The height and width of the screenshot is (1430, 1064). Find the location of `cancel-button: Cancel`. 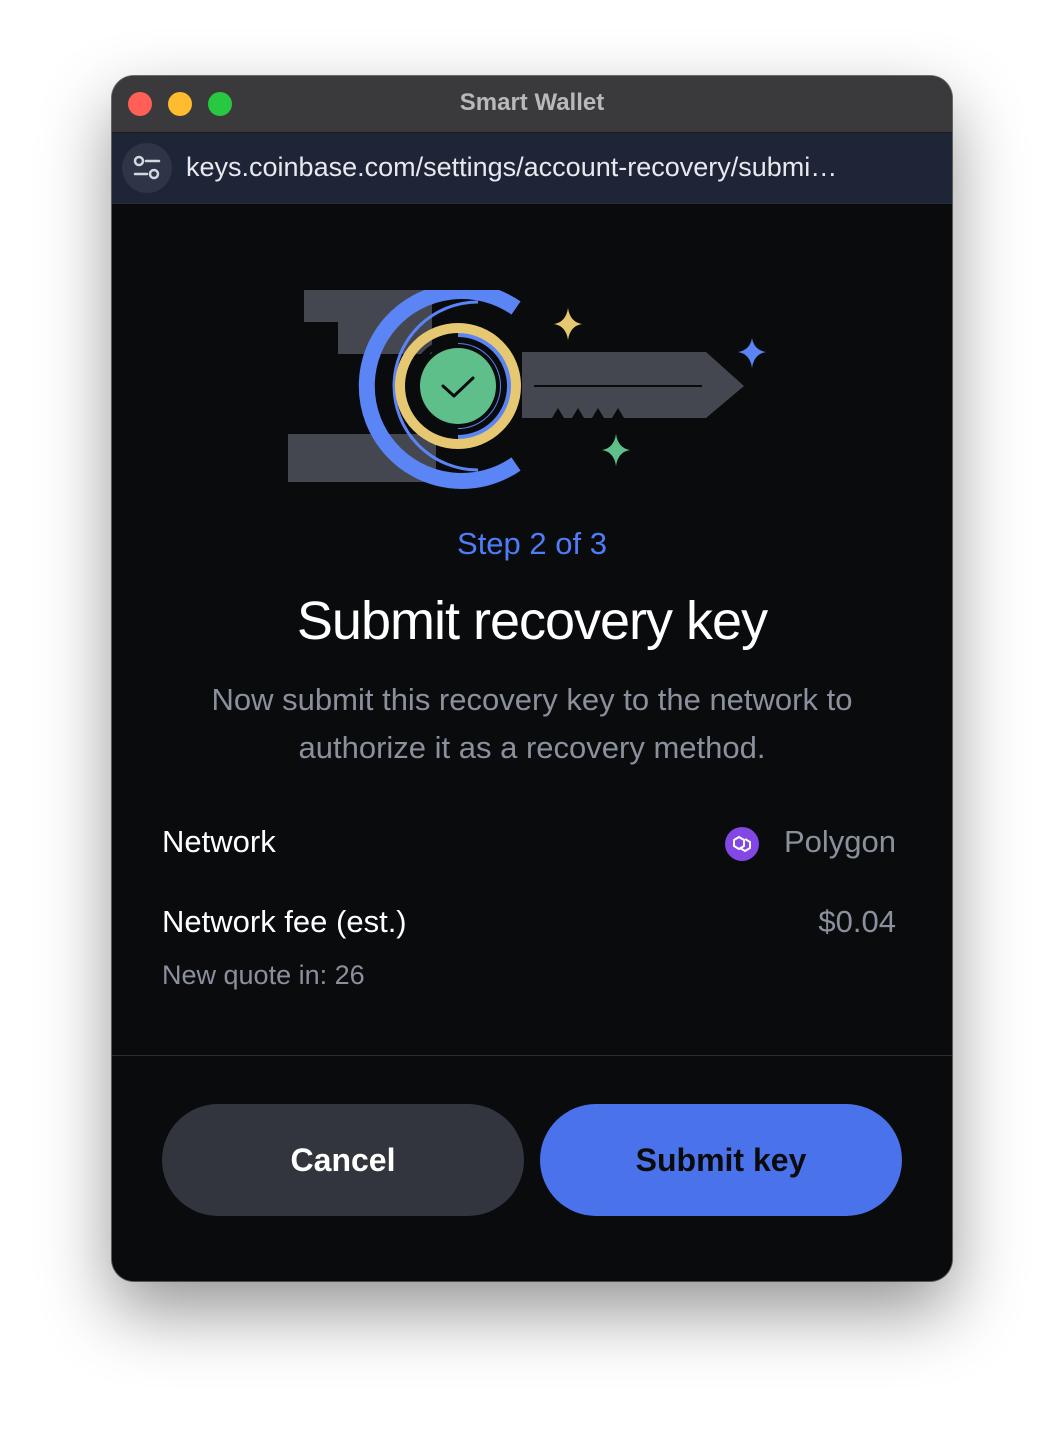

cancel-button: Cancel is located at coordinates (343, 1160).